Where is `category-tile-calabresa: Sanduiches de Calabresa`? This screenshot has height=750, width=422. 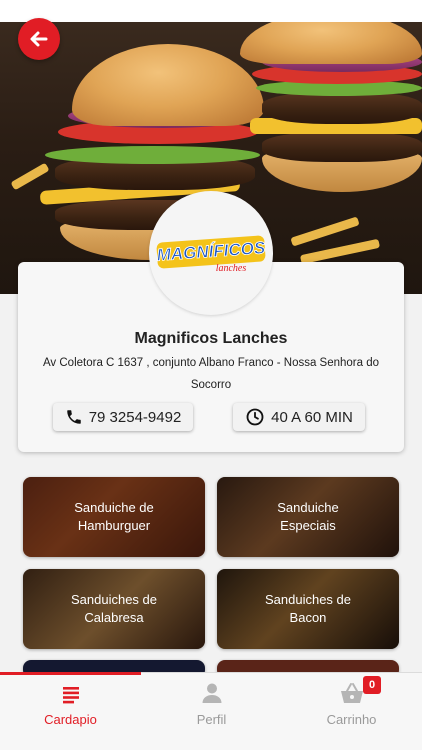 category-tile-calabresa: Sanduiches de Calabresa is located at coordinates (114, 609).